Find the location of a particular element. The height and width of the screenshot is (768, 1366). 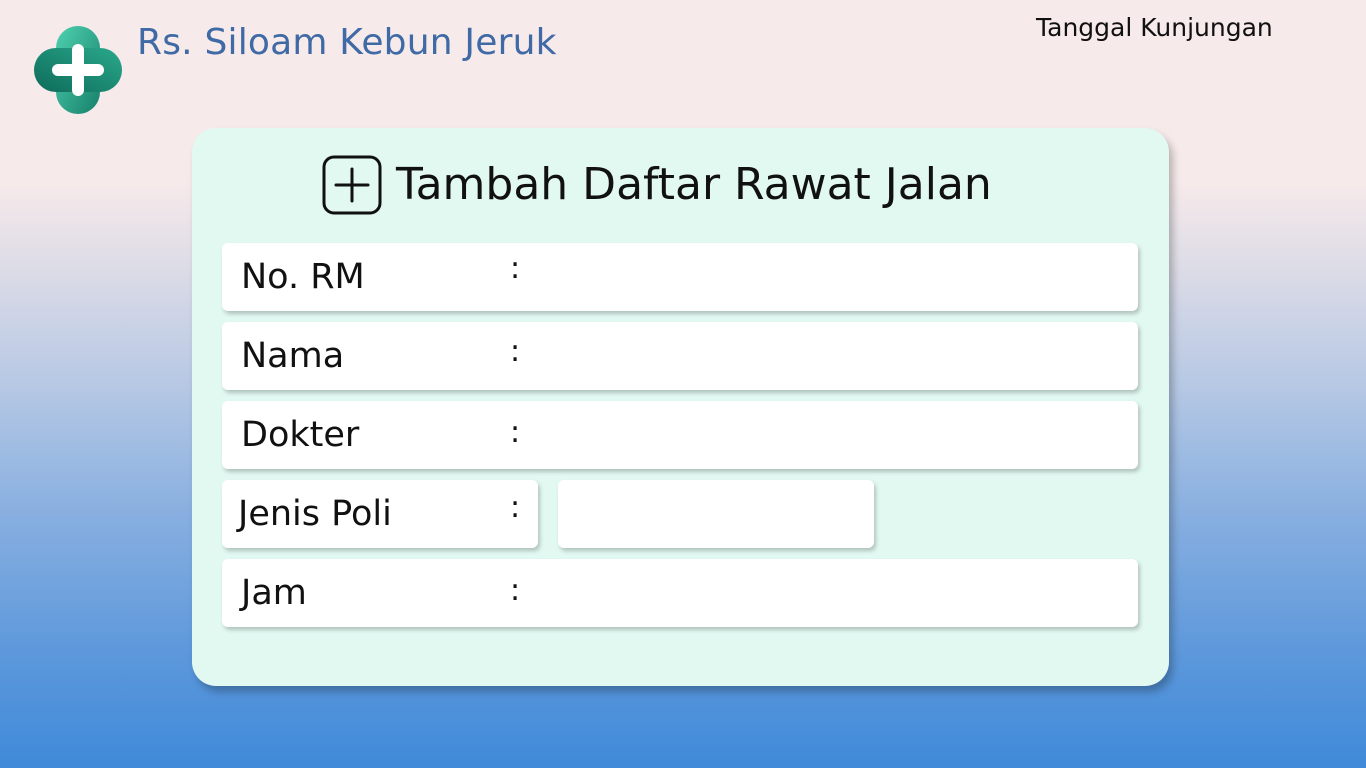

field-row-no-rm: No. RM : is located at coordinates (680, 277).